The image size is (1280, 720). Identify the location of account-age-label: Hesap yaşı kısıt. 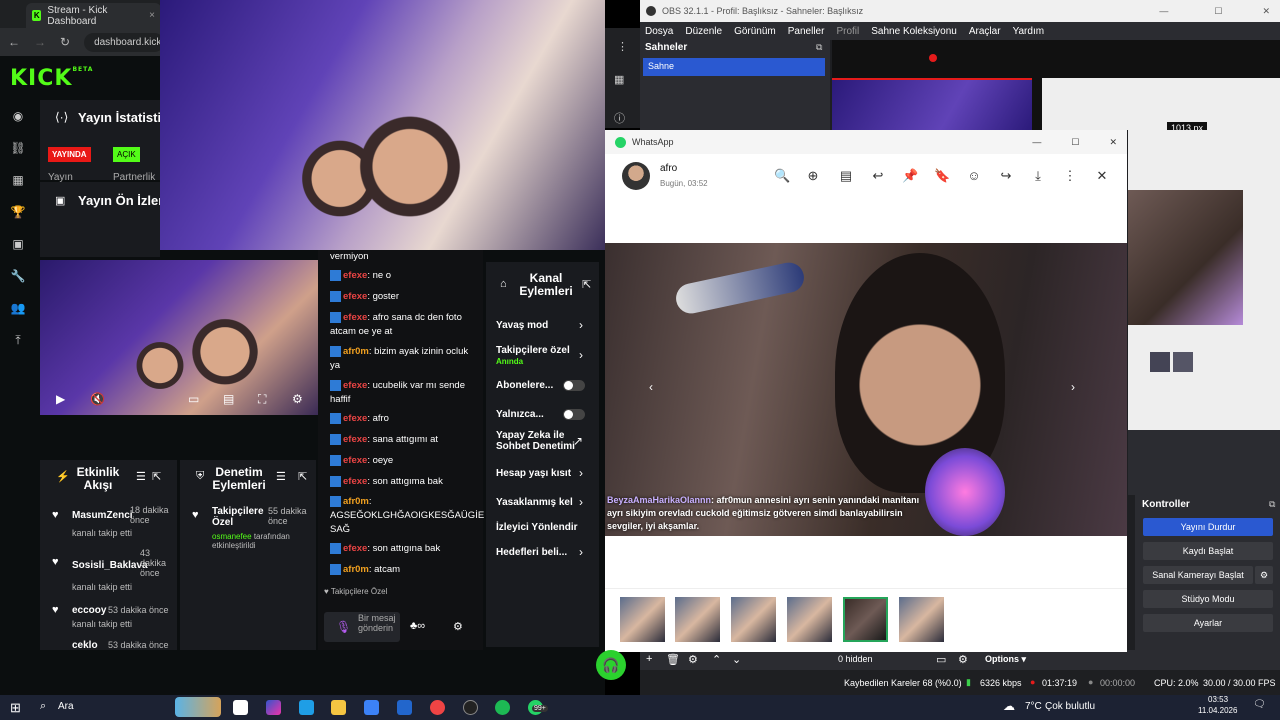
(533, 473).